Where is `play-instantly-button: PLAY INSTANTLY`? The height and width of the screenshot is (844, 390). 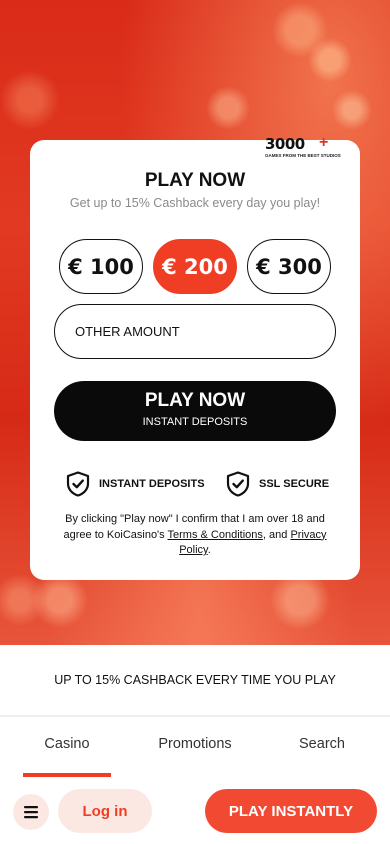
play-instantly-button: PLAY INSTANTLY is located at coordinates (291, 811).